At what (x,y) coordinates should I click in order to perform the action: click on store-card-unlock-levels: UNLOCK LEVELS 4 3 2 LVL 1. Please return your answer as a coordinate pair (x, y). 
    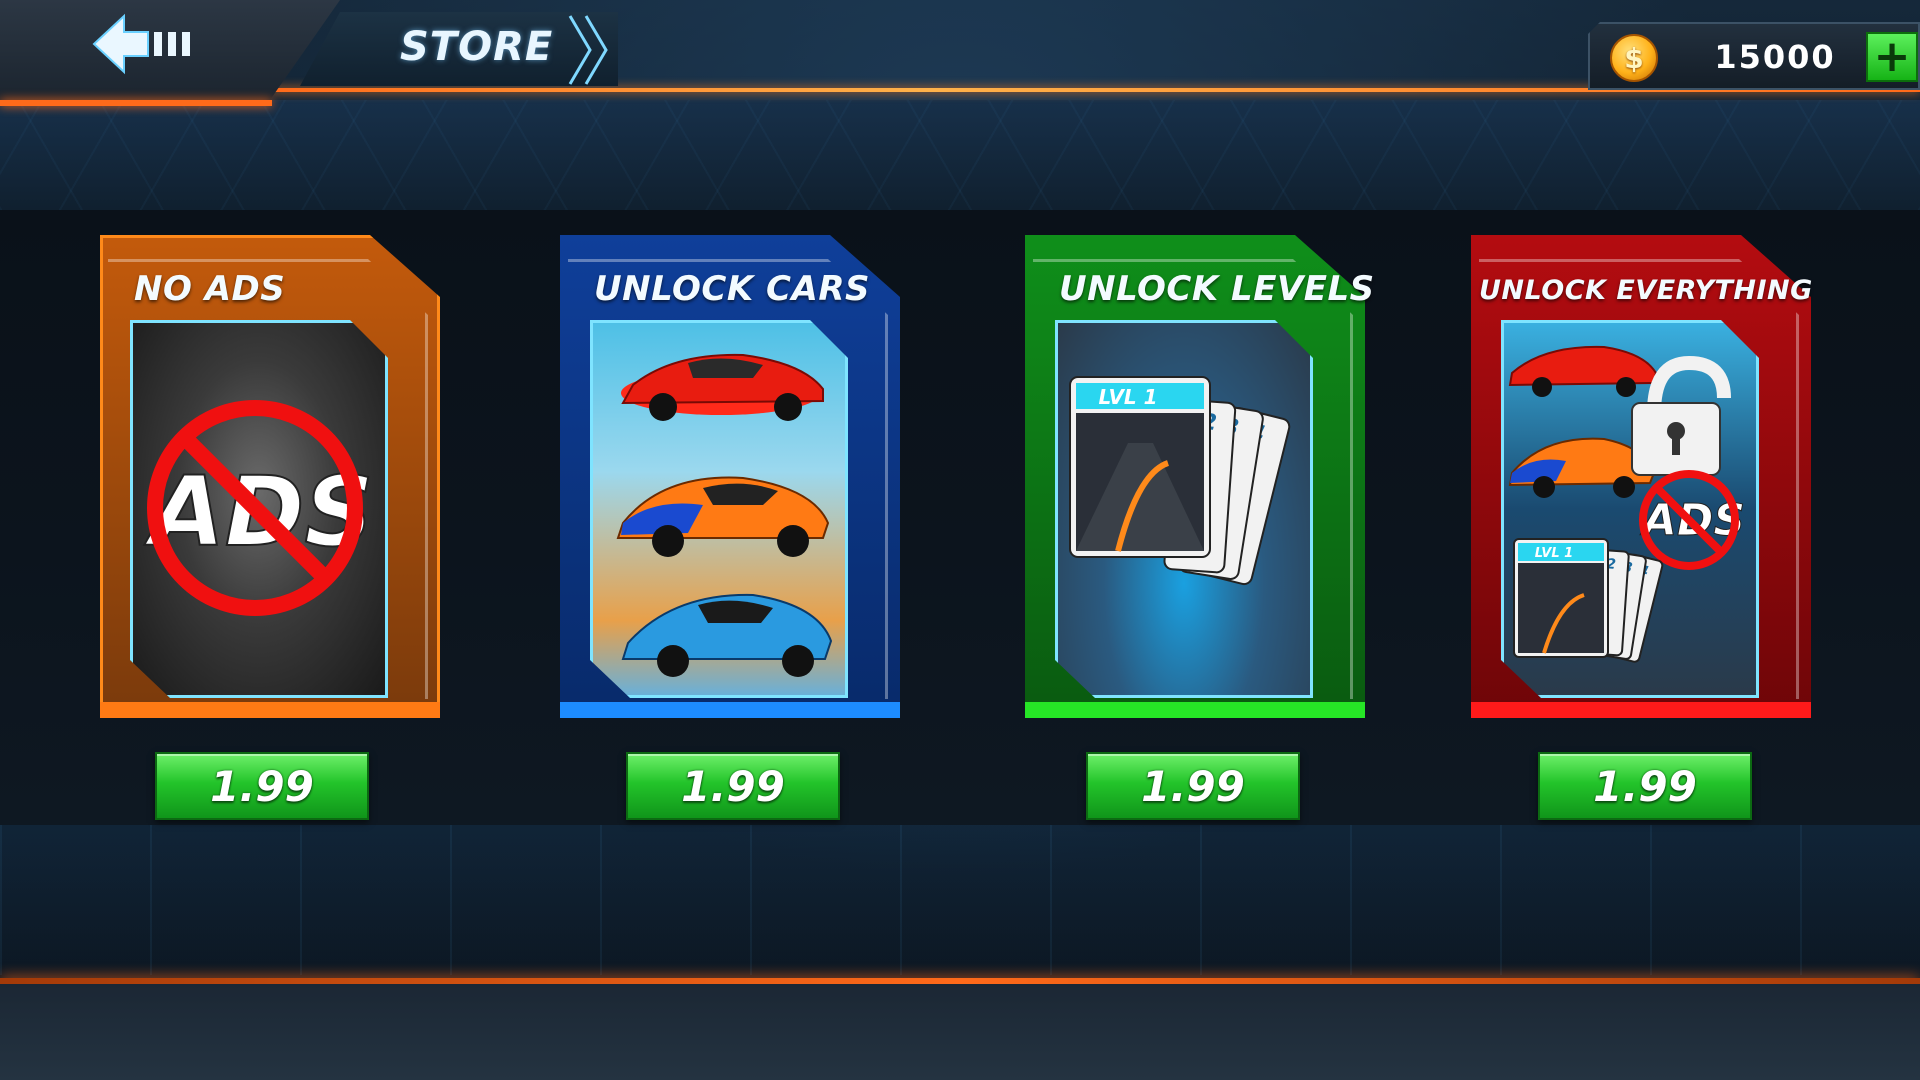
    Looking at the image, I should click on (1199, 476).